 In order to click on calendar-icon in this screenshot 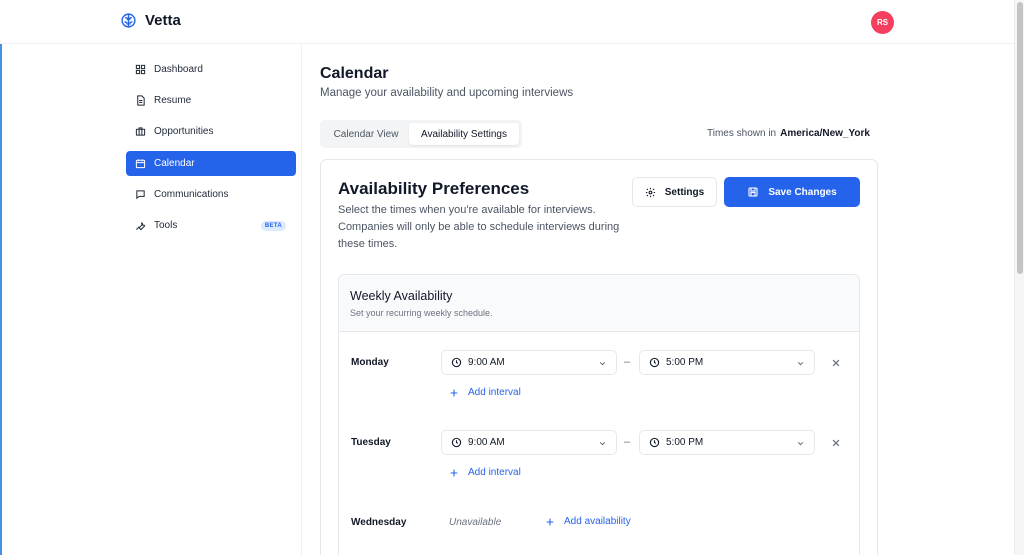, I will do `click(140, 164)`.